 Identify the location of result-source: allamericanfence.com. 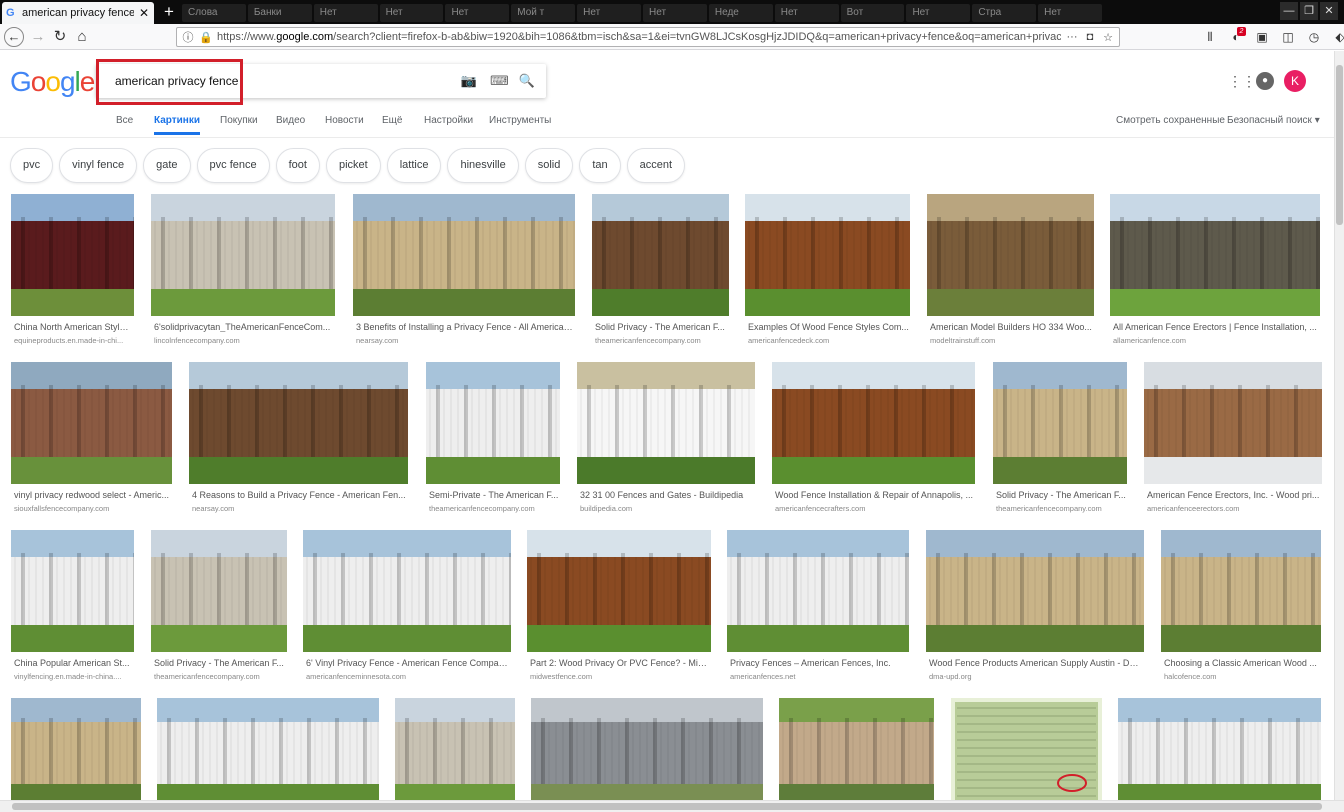
(1216, 340).